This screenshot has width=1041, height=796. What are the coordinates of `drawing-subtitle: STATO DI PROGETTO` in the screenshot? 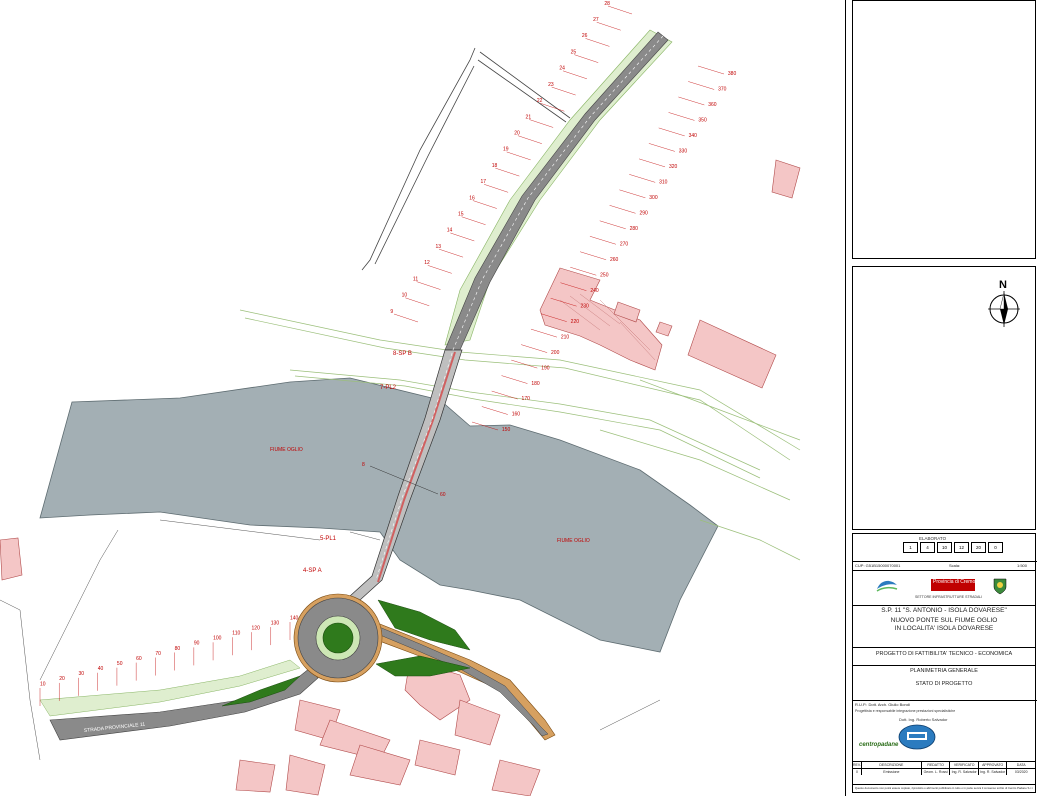 It's located at (944, 684).